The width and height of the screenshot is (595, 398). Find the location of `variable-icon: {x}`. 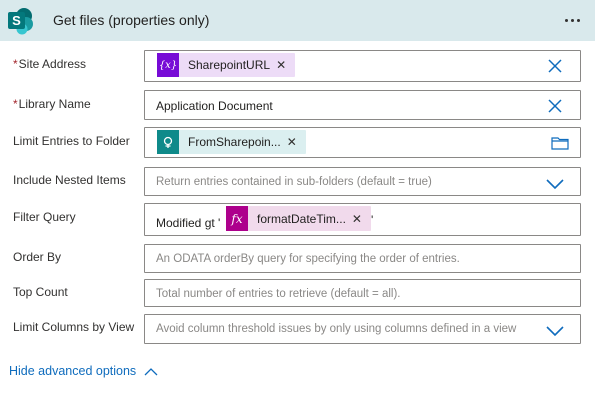

variable-icon: {x} is located at coordinates (168, 65).